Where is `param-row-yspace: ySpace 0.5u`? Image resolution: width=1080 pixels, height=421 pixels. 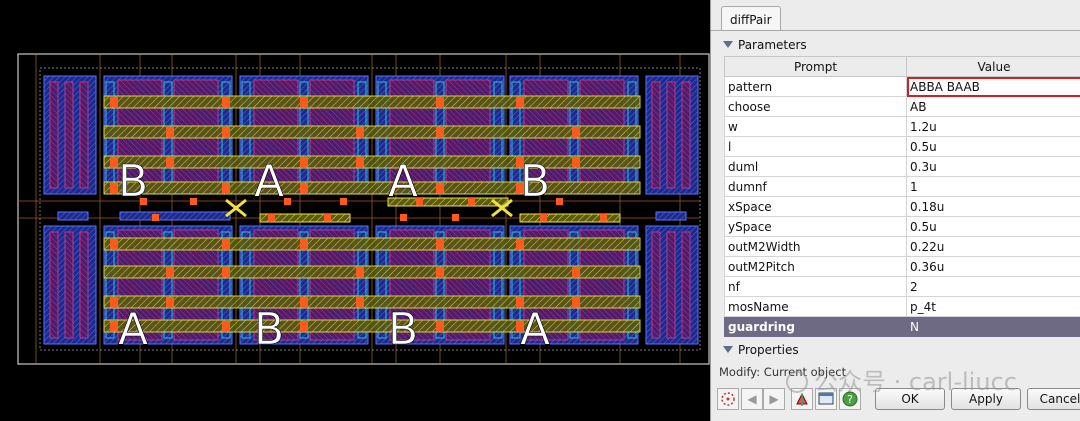
param-row-yspace: ySpace 0.5u is located at coordinates (902, 226).